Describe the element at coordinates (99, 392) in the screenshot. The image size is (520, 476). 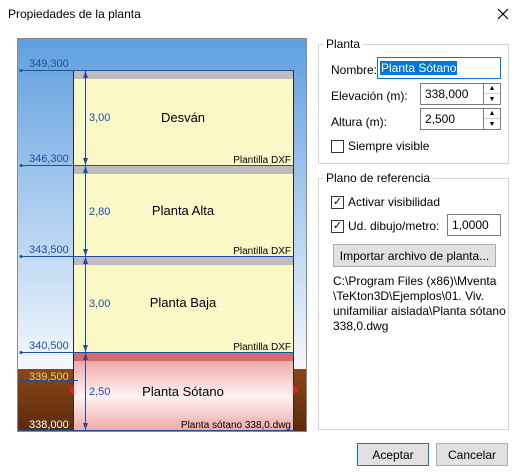
I see `floor-height-planta-sotano: 2,50` at that location.